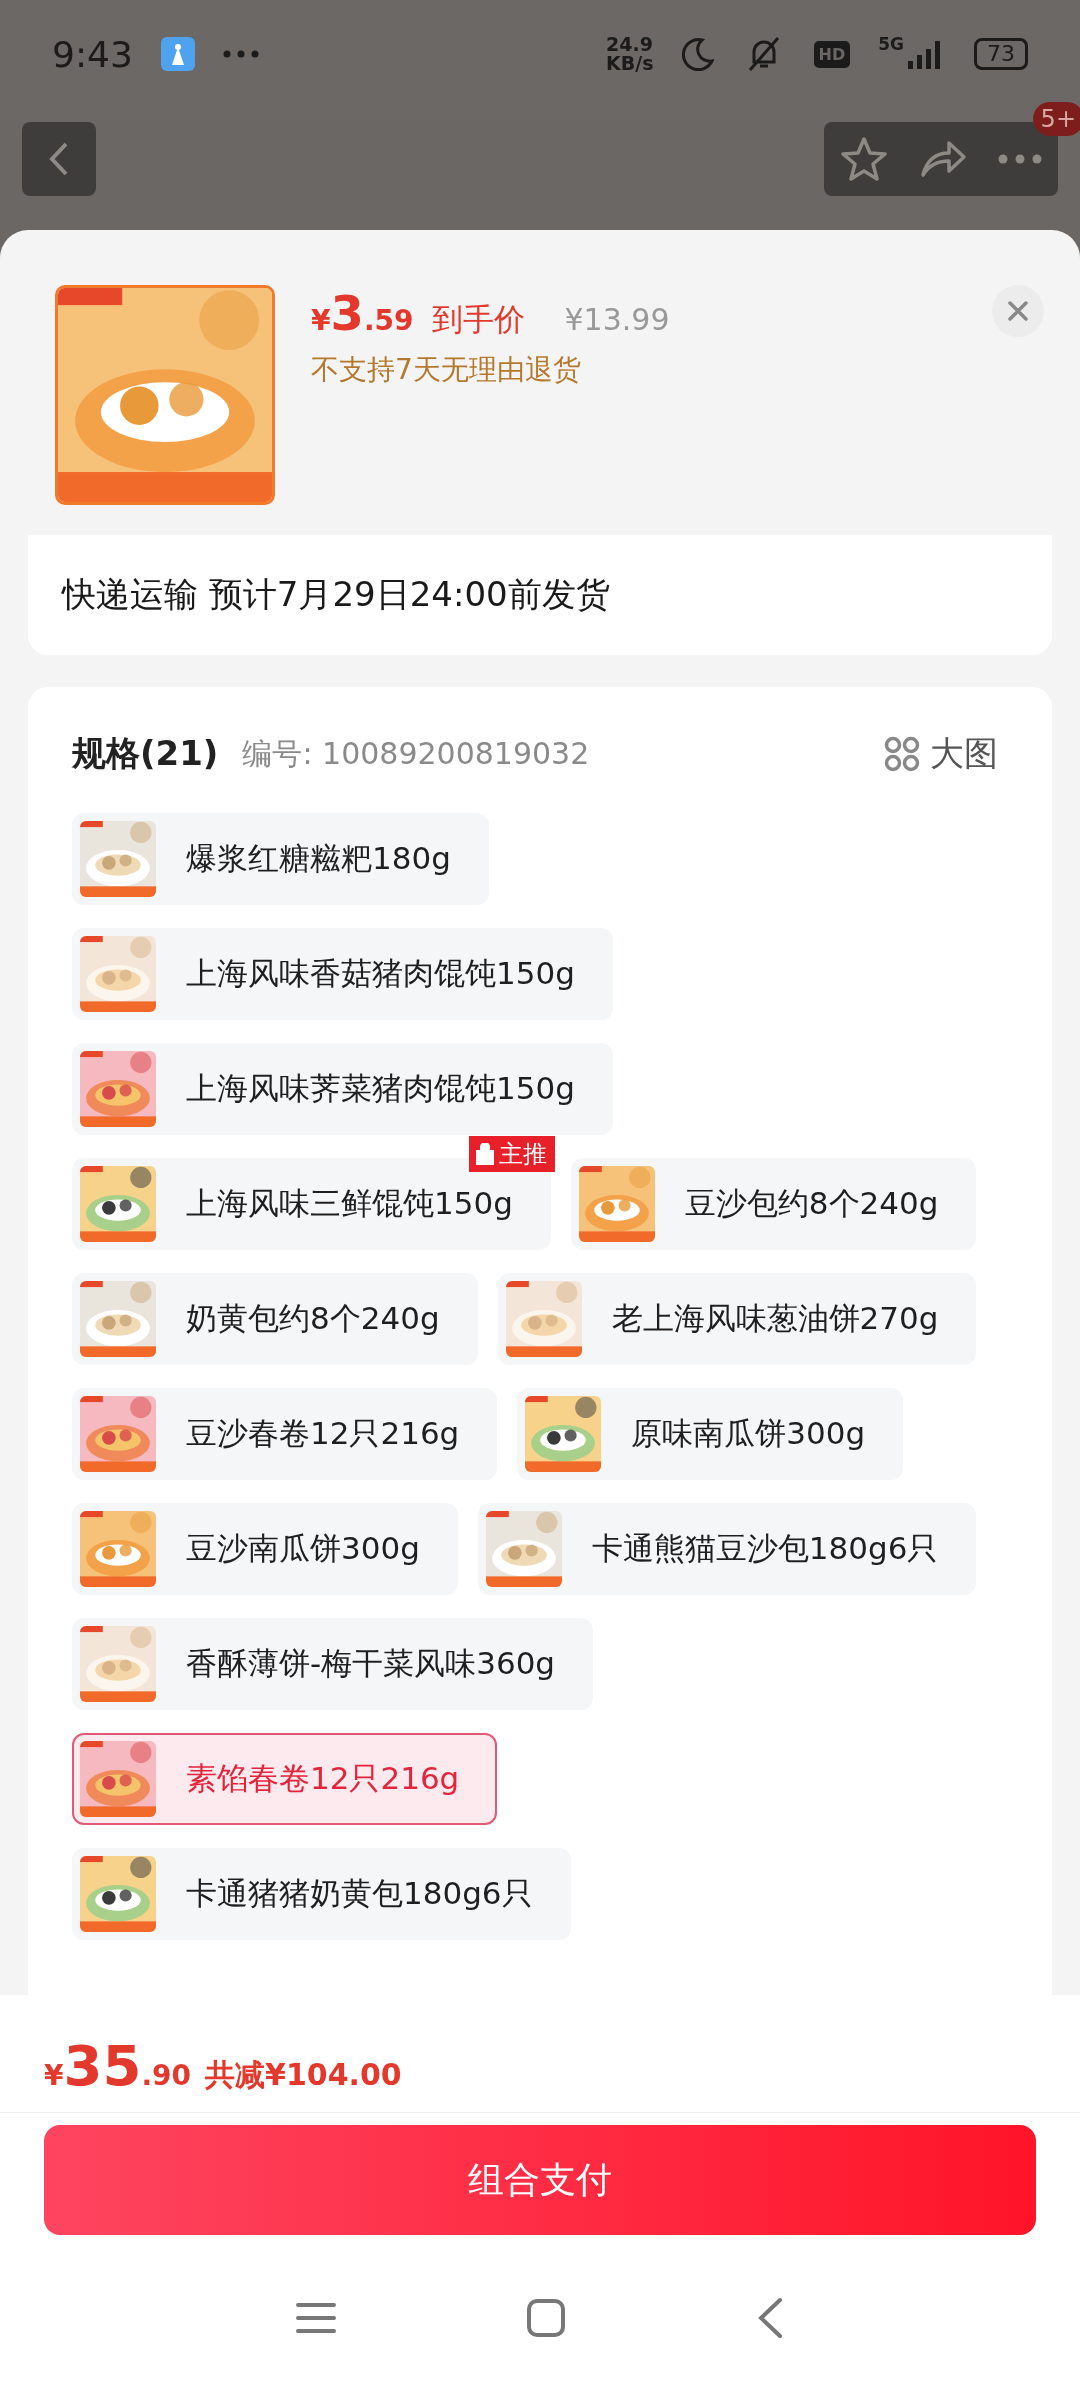  I want to click on discount-total: 共减¥104.00, so click(303, 2075).